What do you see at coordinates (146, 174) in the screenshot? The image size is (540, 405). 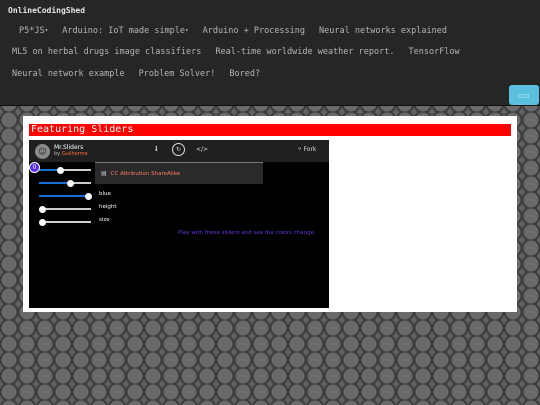 I see `license-link: CC Attribution ShareAlike` at bounding box center [146, 174].